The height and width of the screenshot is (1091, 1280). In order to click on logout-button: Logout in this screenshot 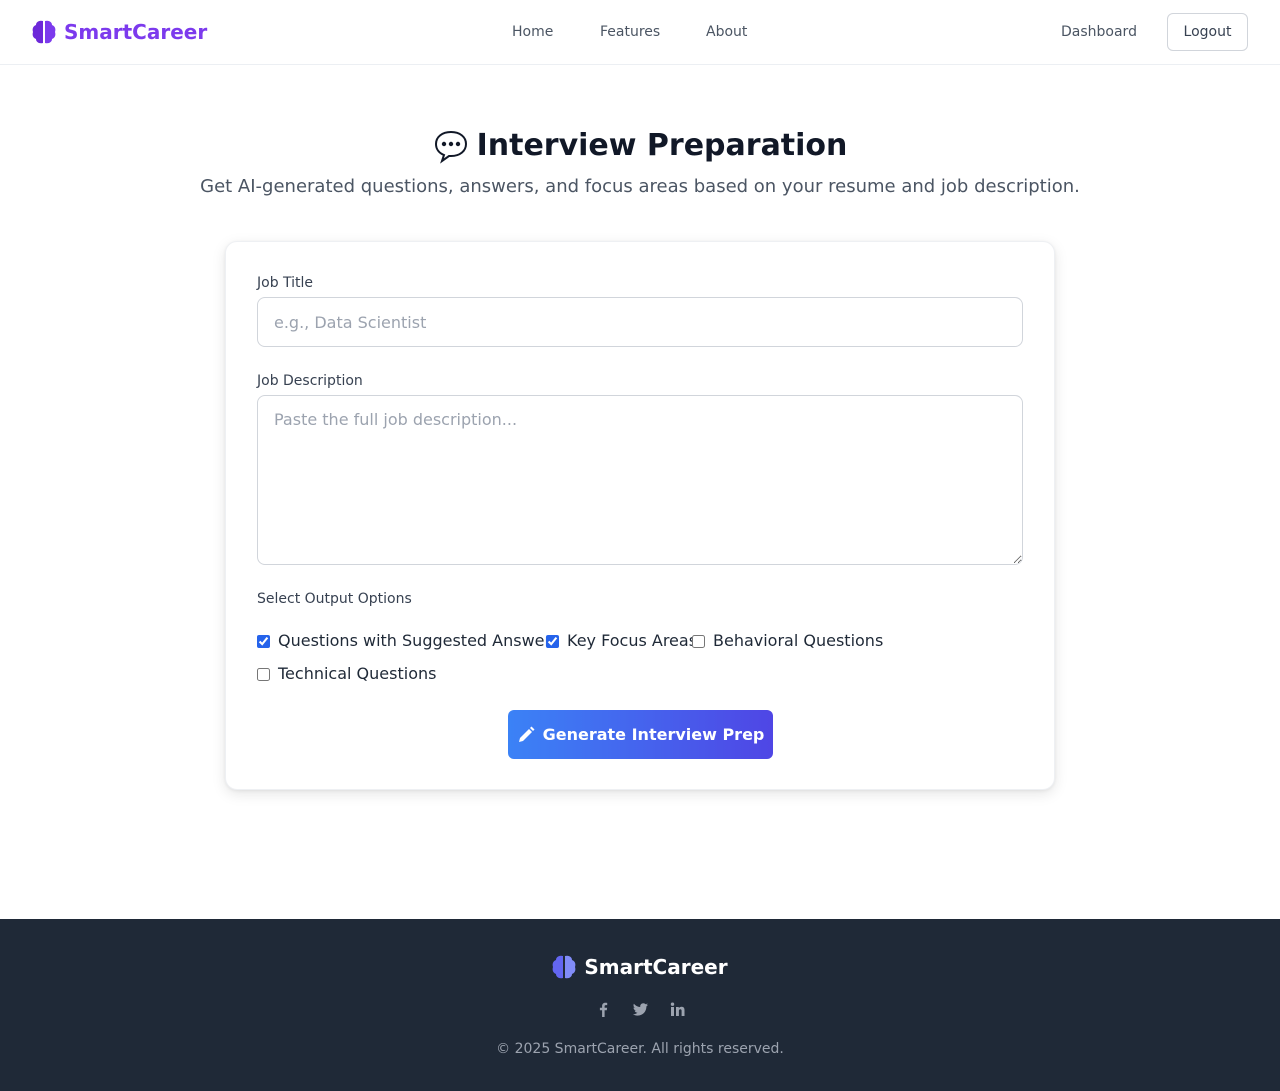, I will do `click(1207, 32)`.